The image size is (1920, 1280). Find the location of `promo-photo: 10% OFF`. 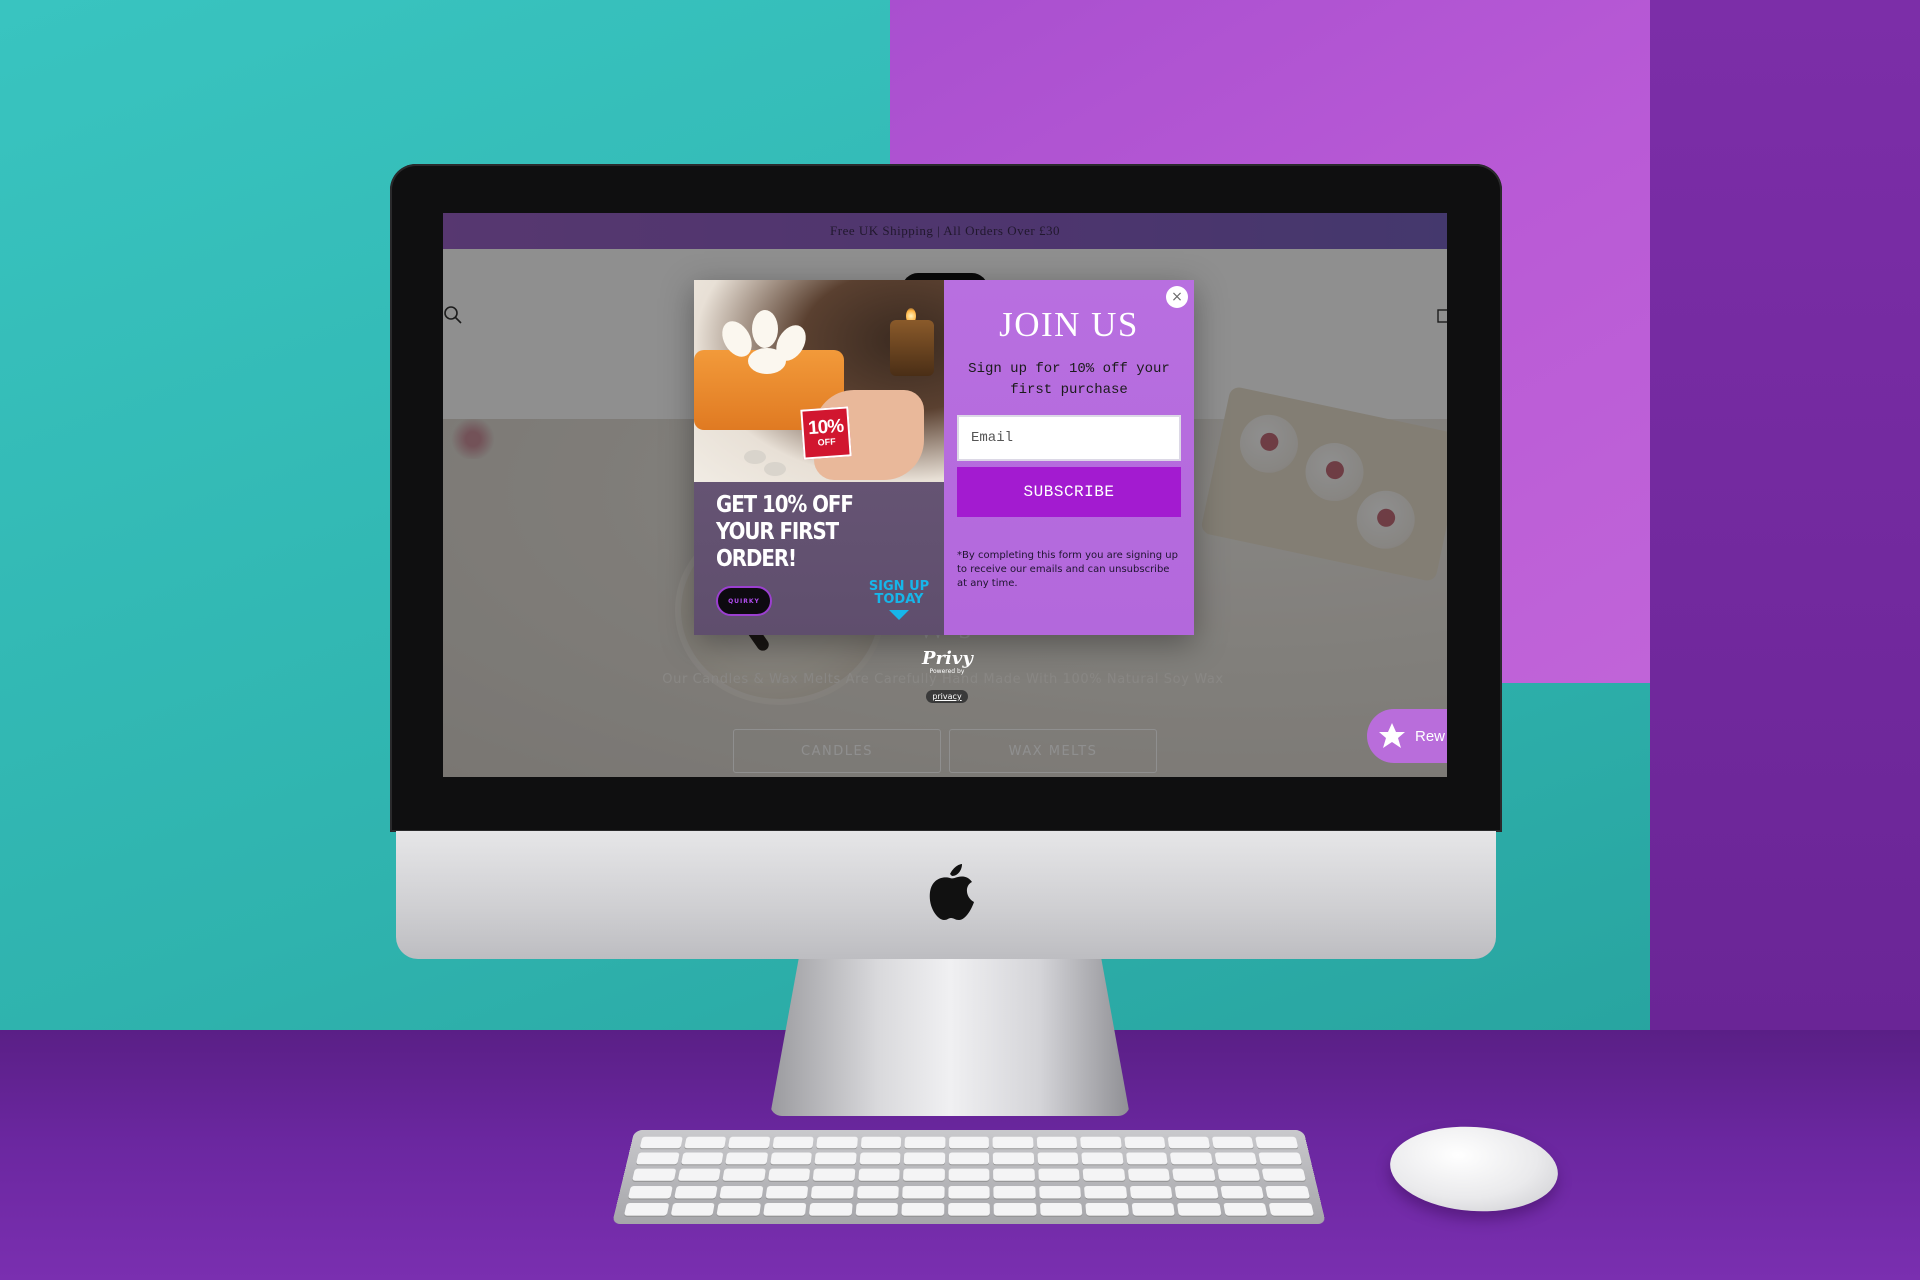

promo-photo: 10% OFF is located at coordinates (819, 381).